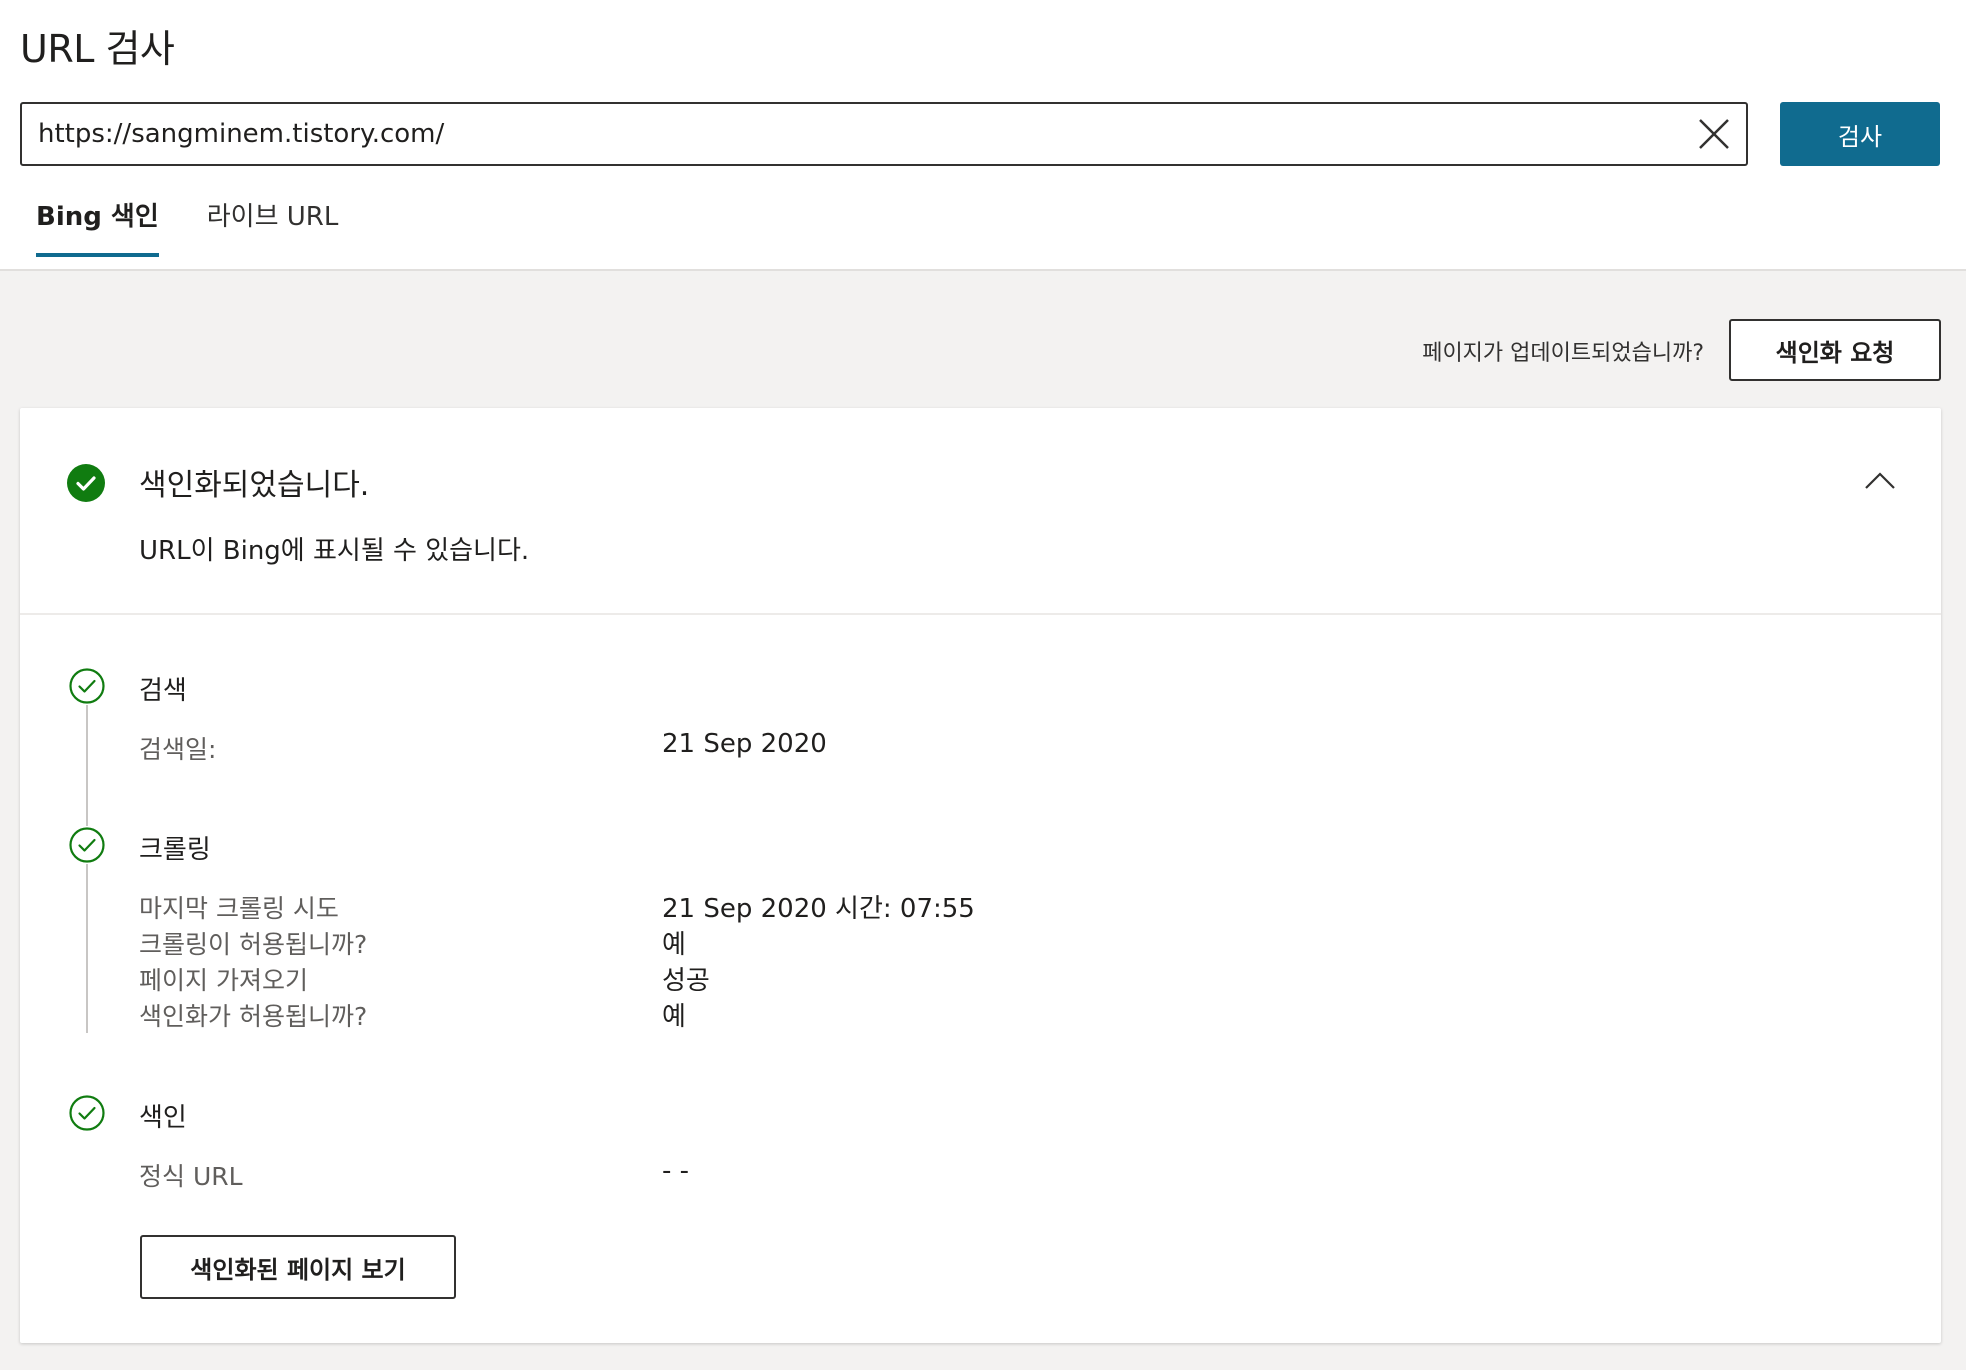 The height and width of the screenshot is (1370, 1966). What do you see at coordinates (175, 850) in the screenshot?
I see `step-title-crawling: 크롤링` at bounding box center [175, 850].